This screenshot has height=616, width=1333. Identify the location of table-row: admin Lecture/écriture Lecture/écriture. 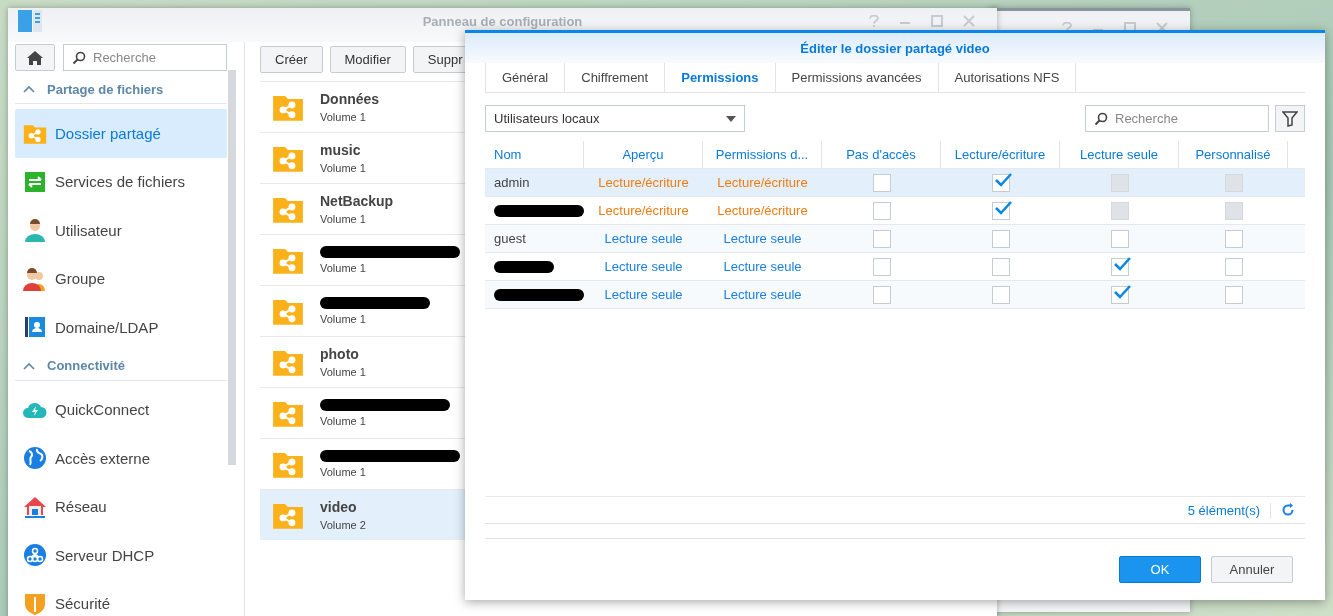
(895, 183).